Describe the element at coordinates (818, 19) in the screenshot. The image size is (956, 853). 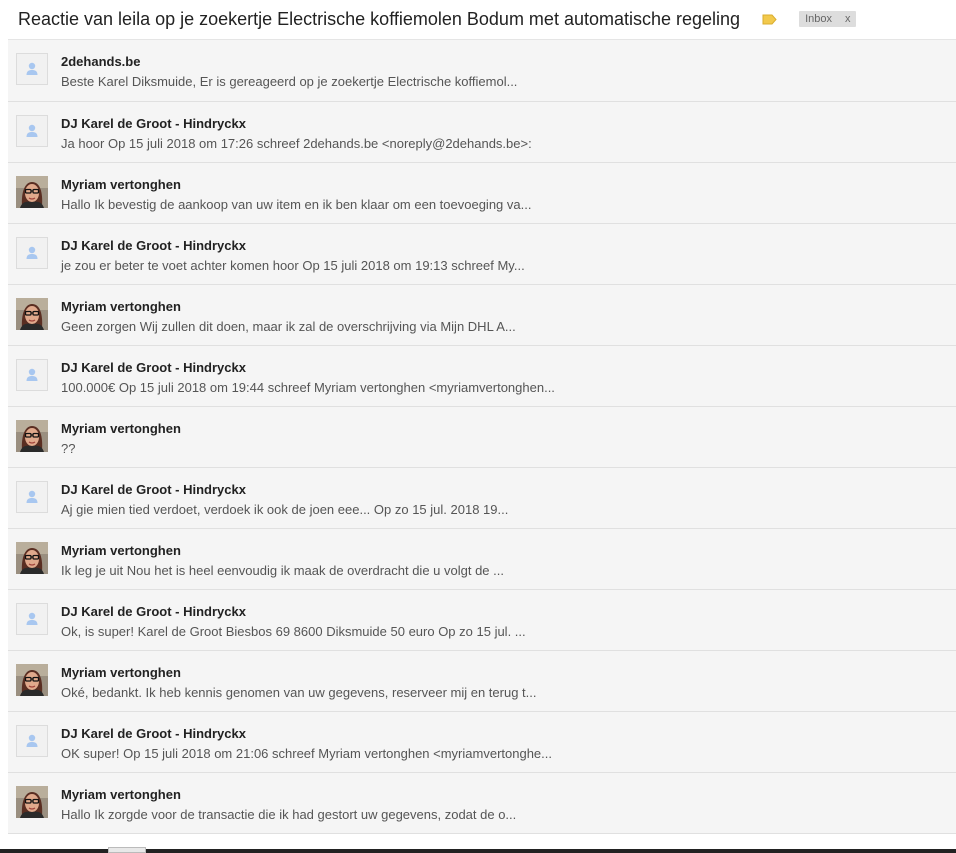
I see `inbox-chip-label: Inbox` at that location.